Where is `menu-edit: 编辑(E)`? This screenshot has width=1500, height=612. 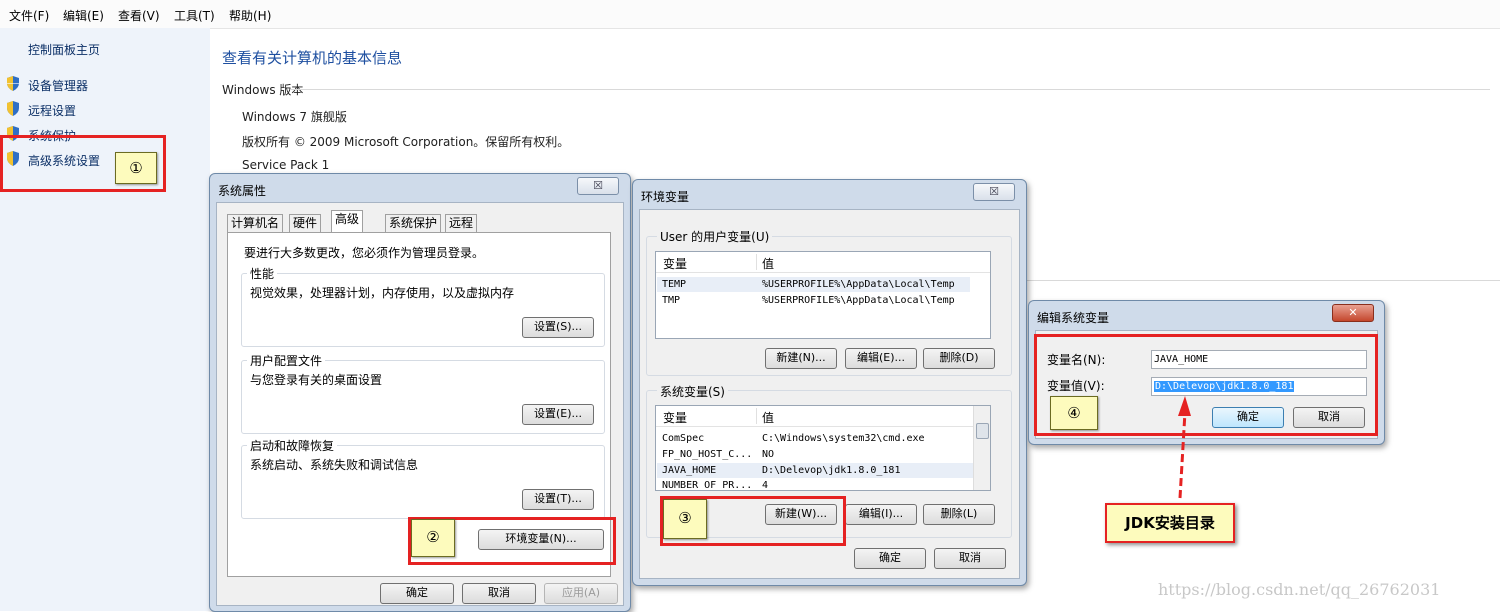
menu-edit: 编辑(E) is located at coordinates (83, 15).